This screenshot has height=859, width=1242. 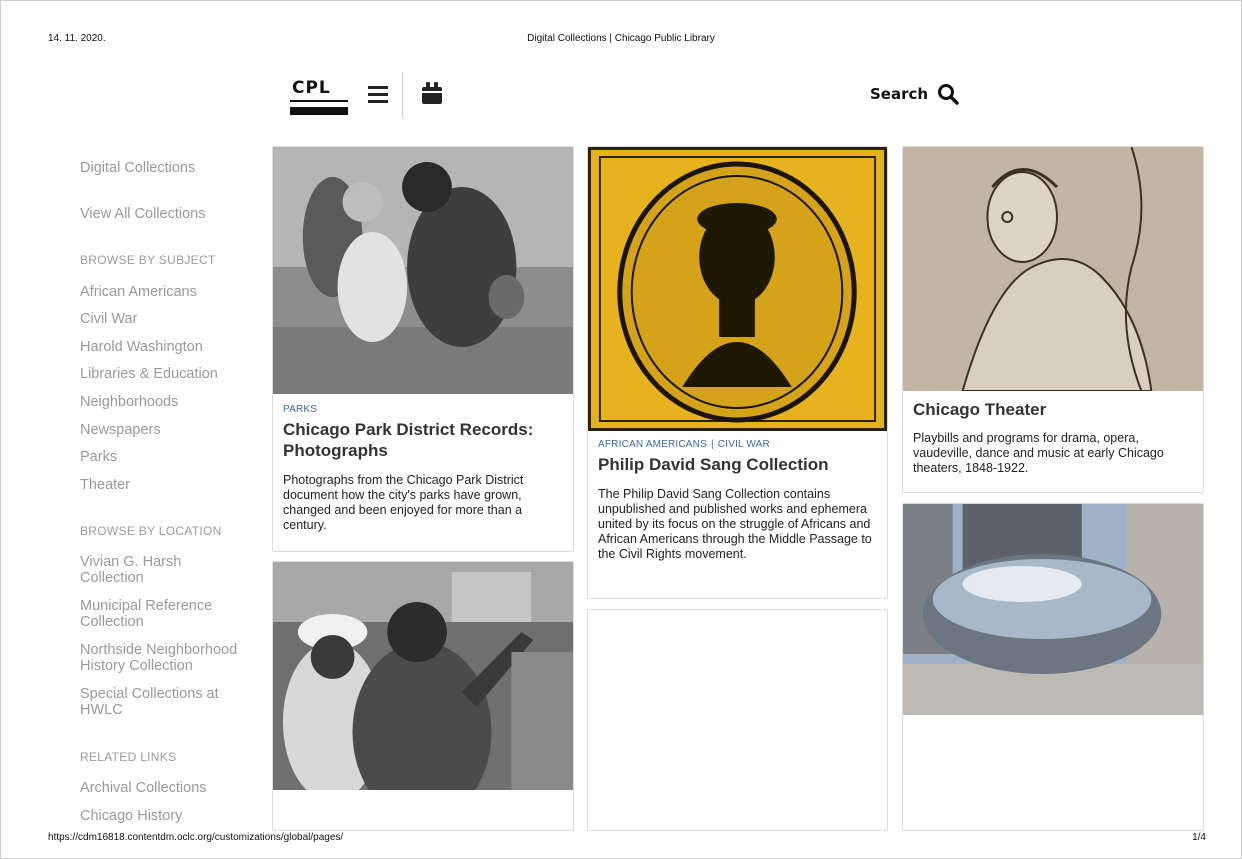 I want to click on tag-civil-war: CIVIL WAR, so click(x=744, y=444).